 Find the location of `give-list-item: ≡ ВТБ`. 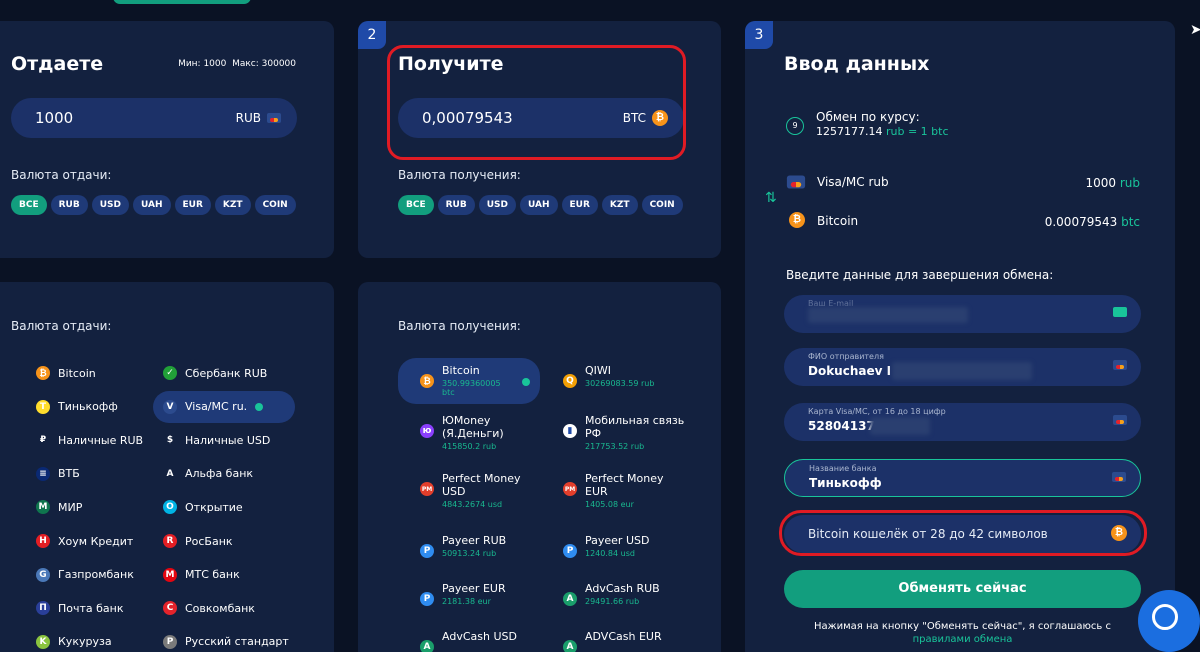

give-list-item: ≡ ВТБ is located at coordinates (53, 474).